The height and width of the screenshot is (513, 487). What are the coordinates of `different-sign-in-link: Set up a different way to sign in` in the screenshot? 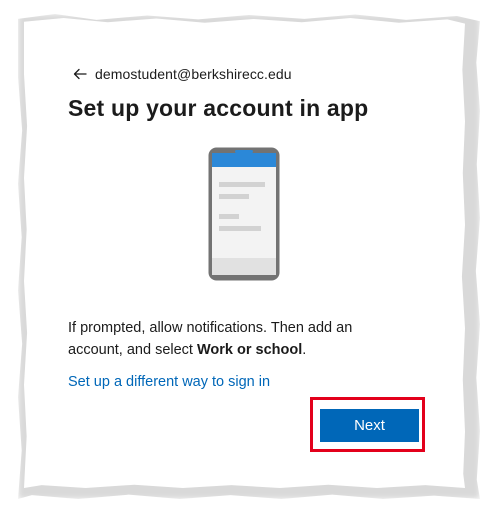 It's located at (169, 382).